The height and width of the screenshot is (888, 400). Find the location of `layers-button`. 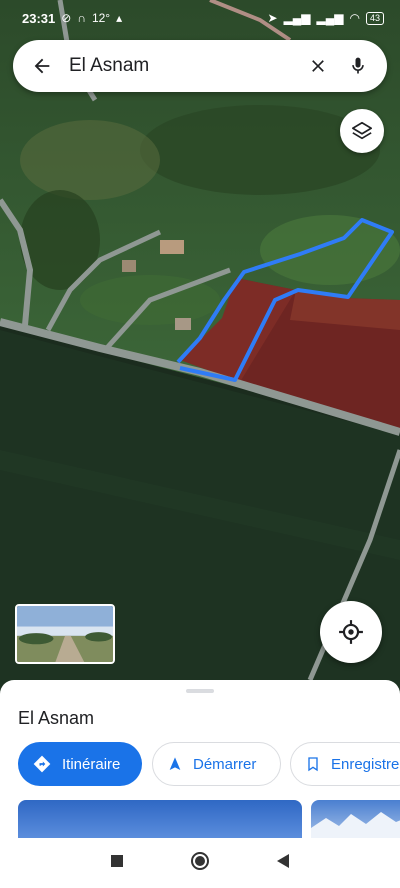

layers-button is located at coordinates (362, 131).